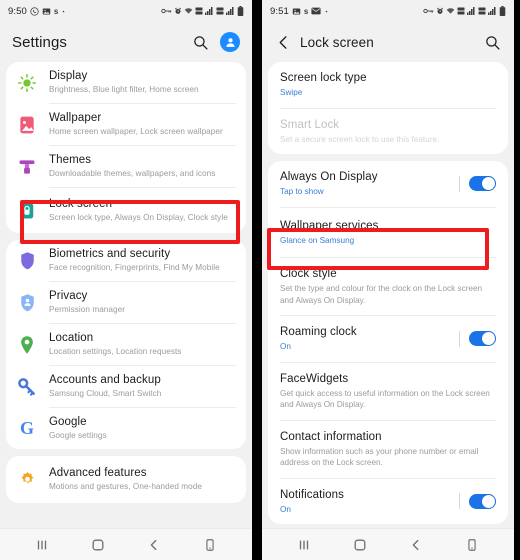 The image size is (520, 560). I want to click on row-subtitle: Swipe, so click(291, 92).